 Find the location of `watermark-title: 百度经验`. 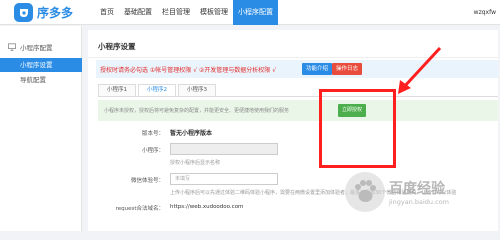

watermark-title: 百度经验 is located at coordinates (417, 189).